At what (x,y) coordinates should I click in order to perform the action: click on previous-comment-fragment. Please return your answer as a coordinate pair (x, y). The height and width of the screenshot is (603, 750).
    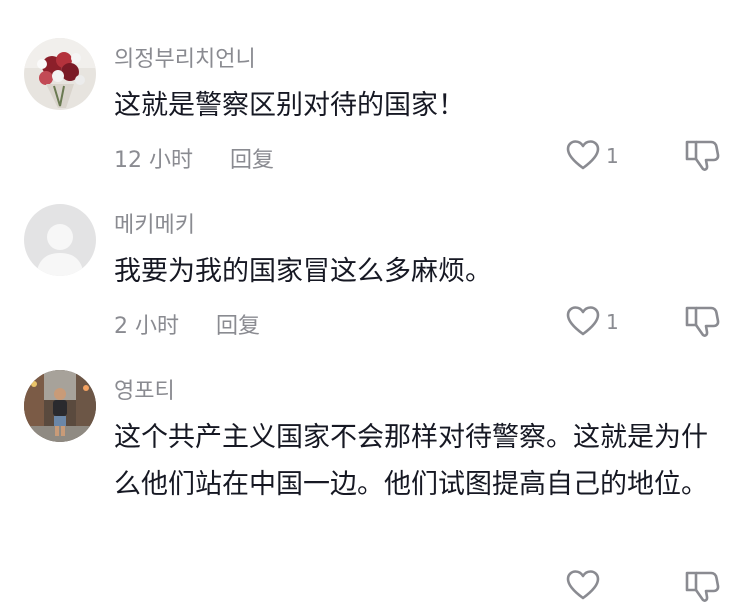
    Looking at the image, I should click on (375, 3).